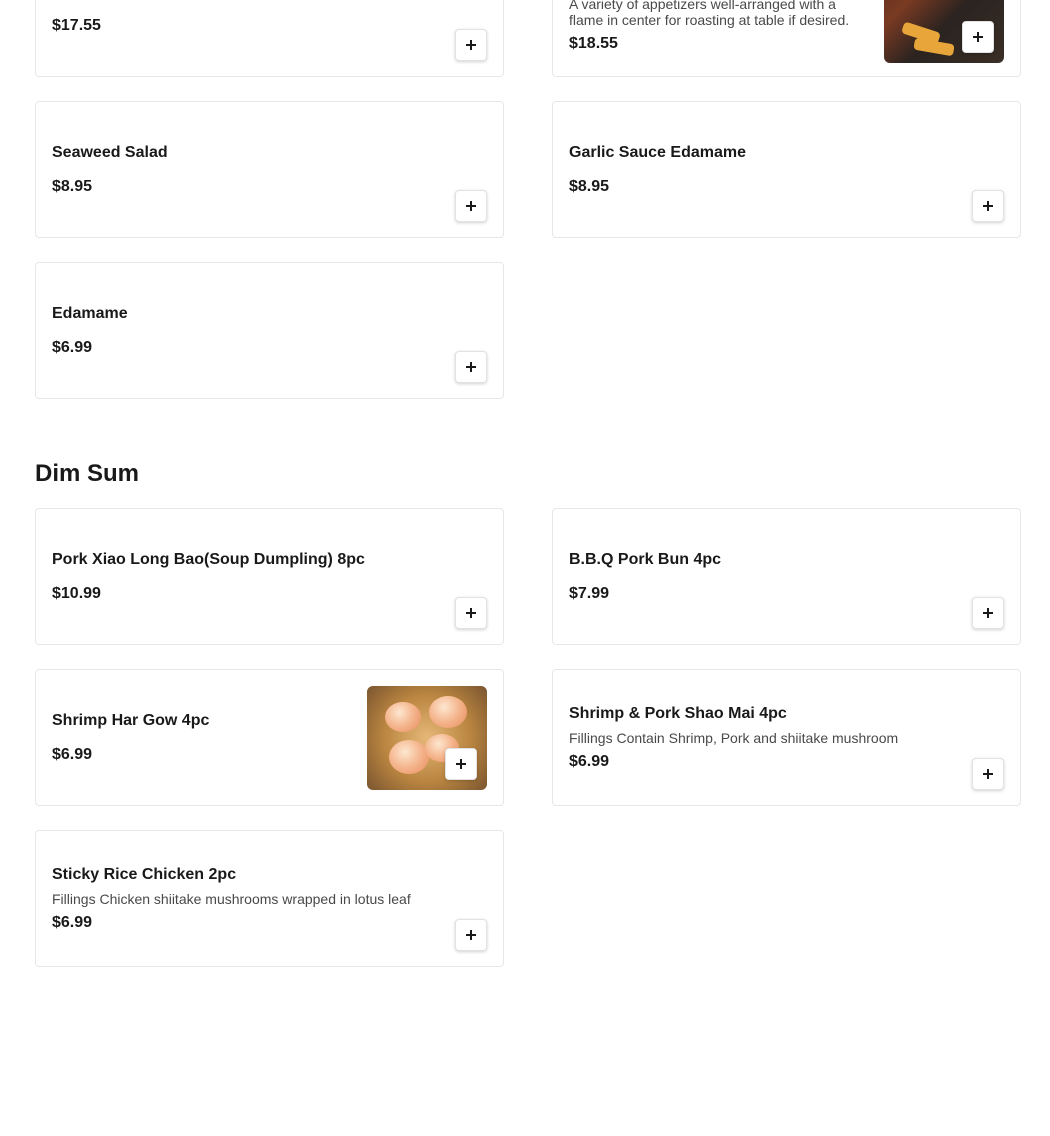 The image size is (1050, 1136). I want to click on menu-item-card: $17.55, so click(269, 38).